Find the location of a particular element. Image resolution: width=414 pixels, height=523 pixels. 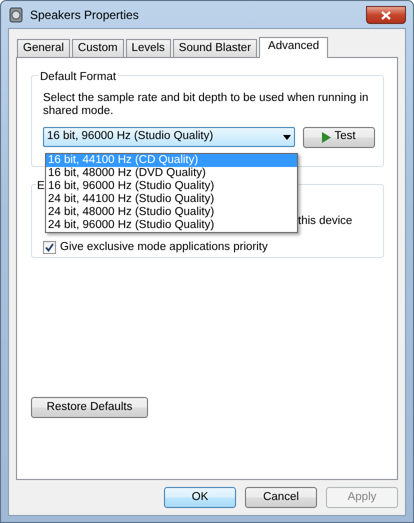

speaker-icon is located at coordinates (16, 14).